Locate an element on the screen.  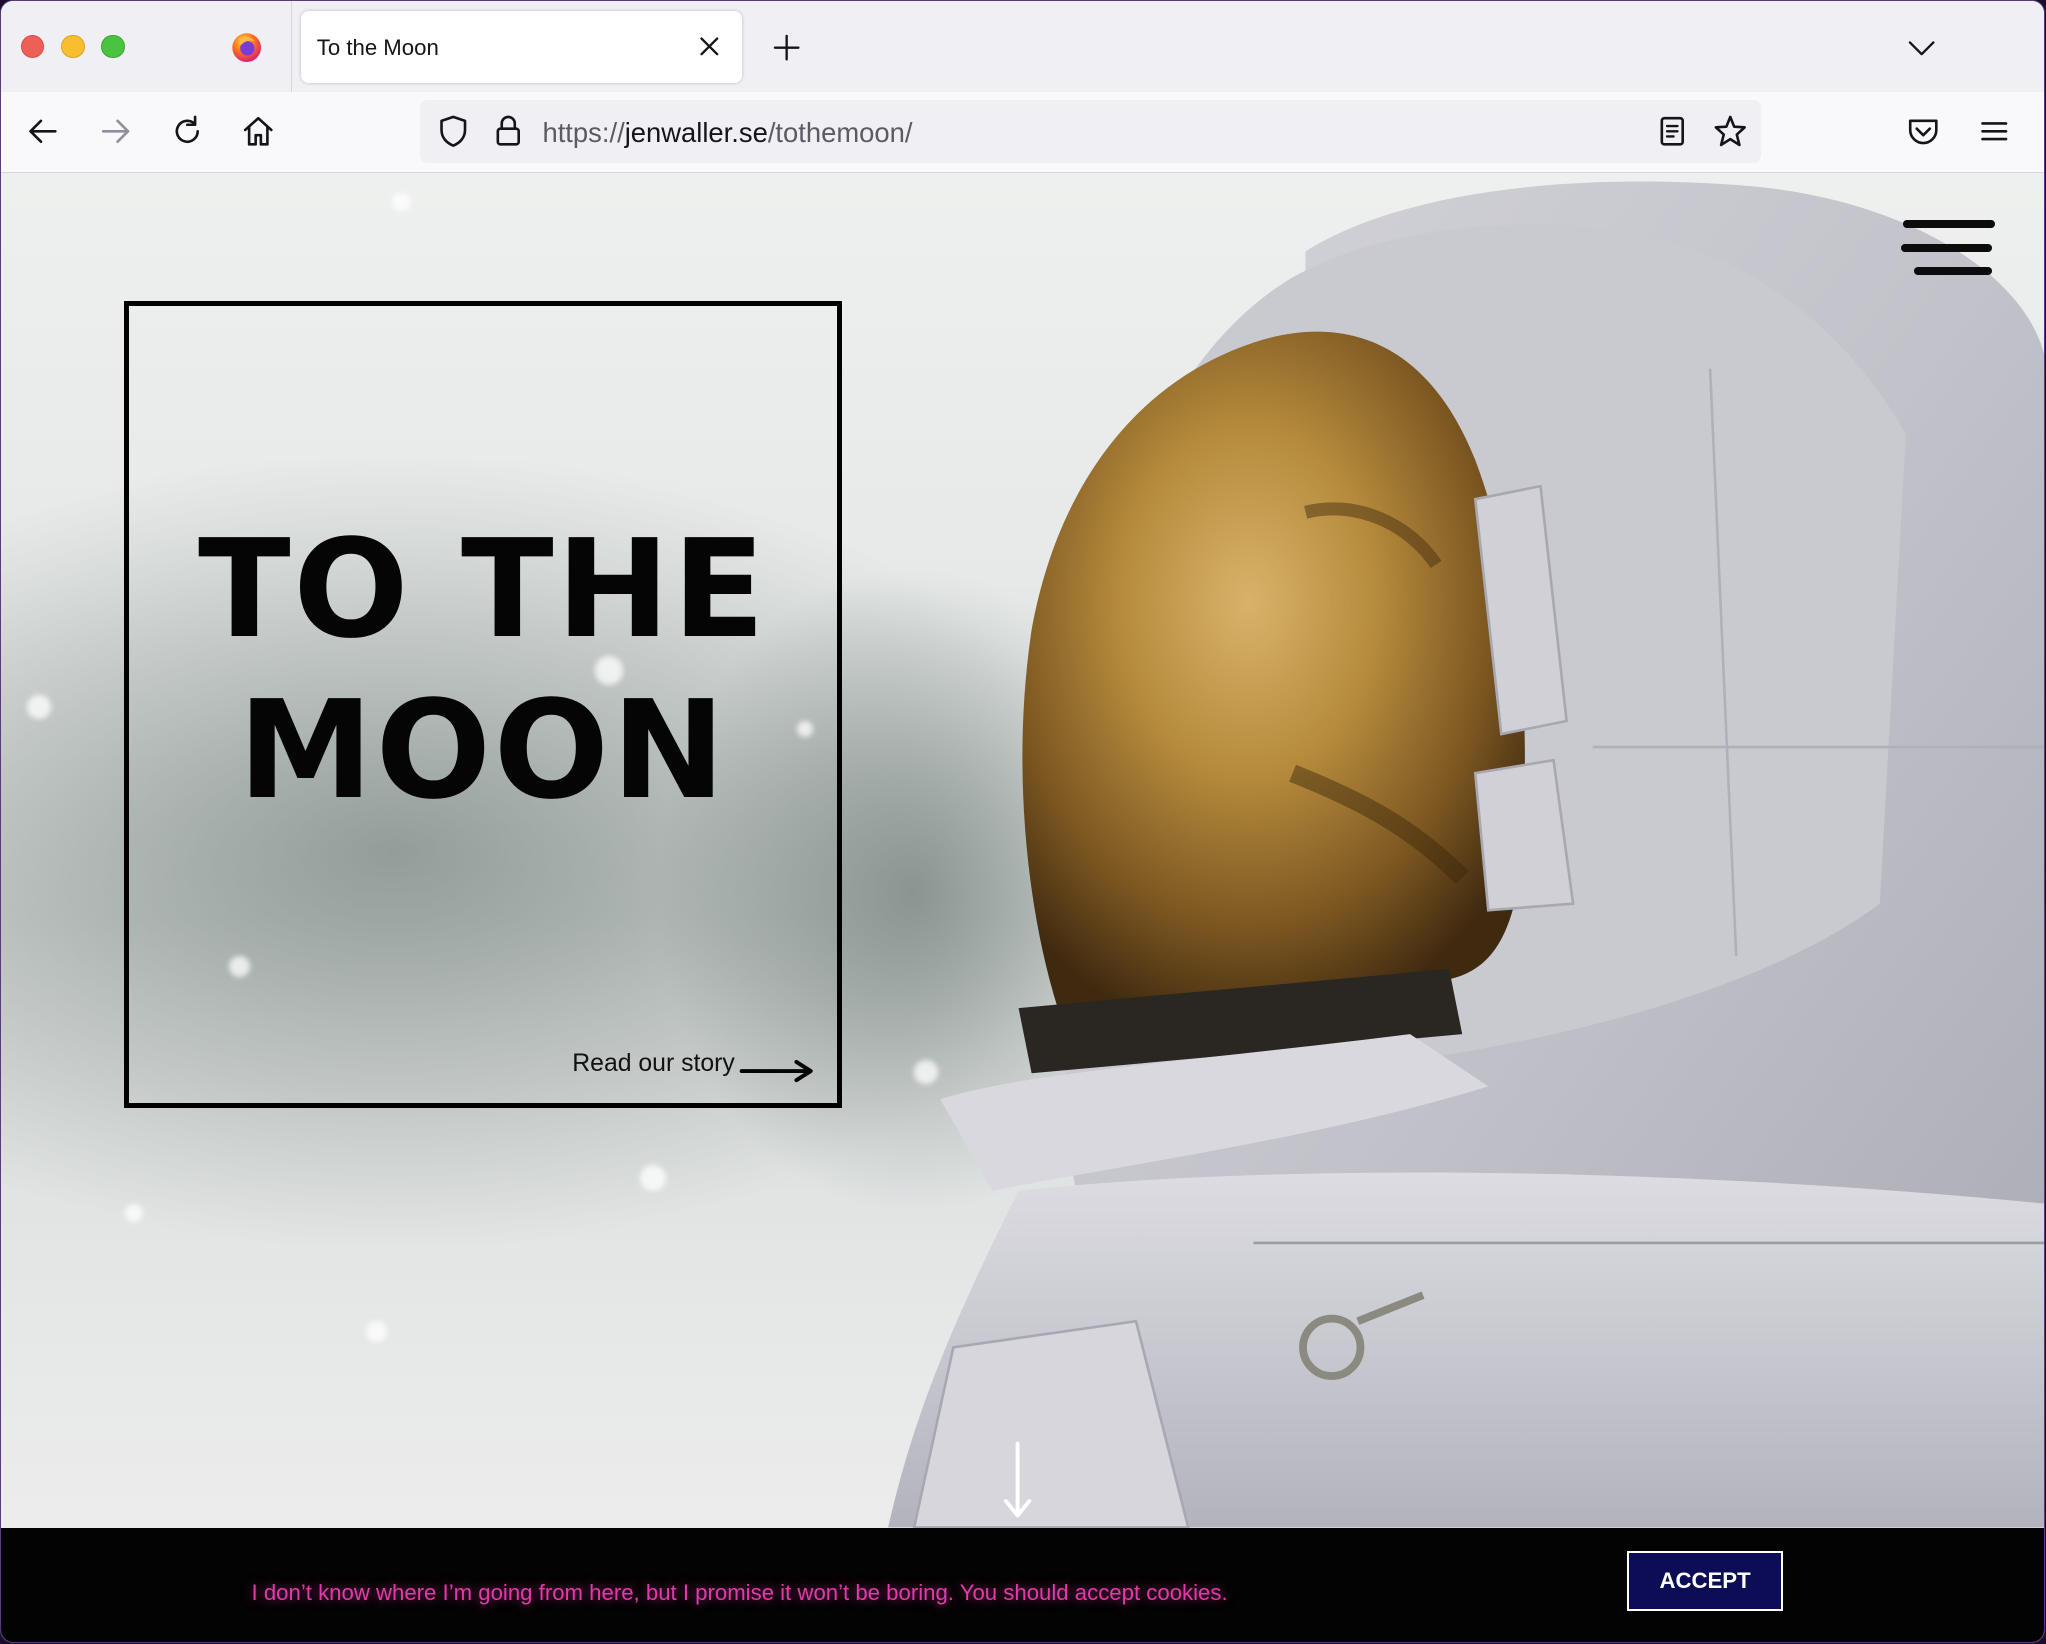
lock-icon is located at coordinates (508, 131).